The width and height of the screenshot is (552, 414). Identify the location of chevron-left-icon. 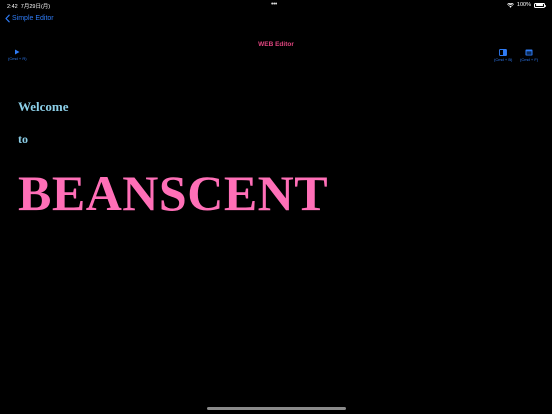
(7, 18).